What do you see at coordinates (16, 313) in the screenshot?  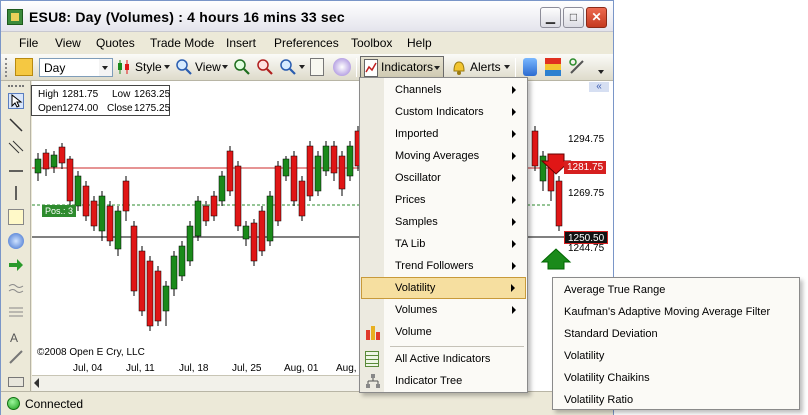 I see `fibonacci-icon` at bounding box center [16, 313].